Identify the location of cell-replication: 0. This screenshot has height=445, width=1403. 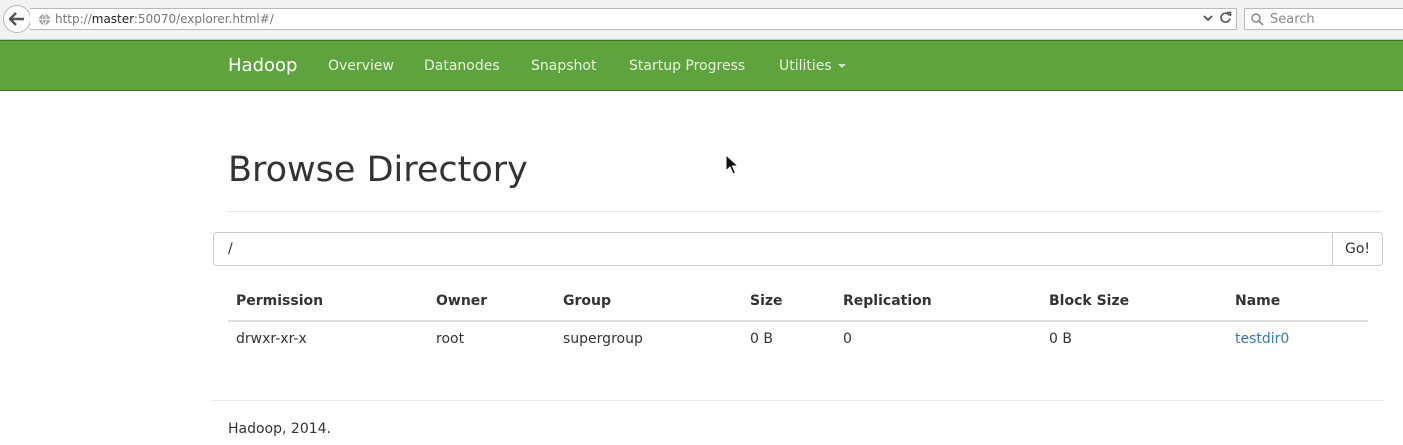
(847, 339).